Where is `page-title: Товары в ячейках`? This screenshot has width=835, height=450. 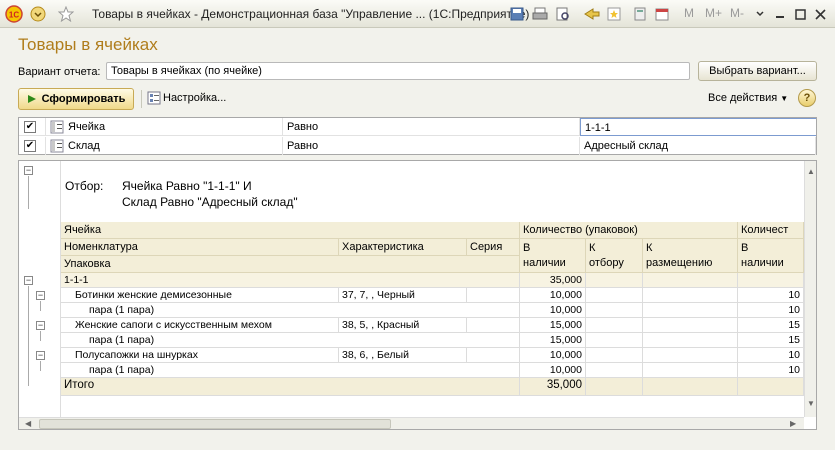
page-title: Товары в ячейках is located at coordinates (88, 44).